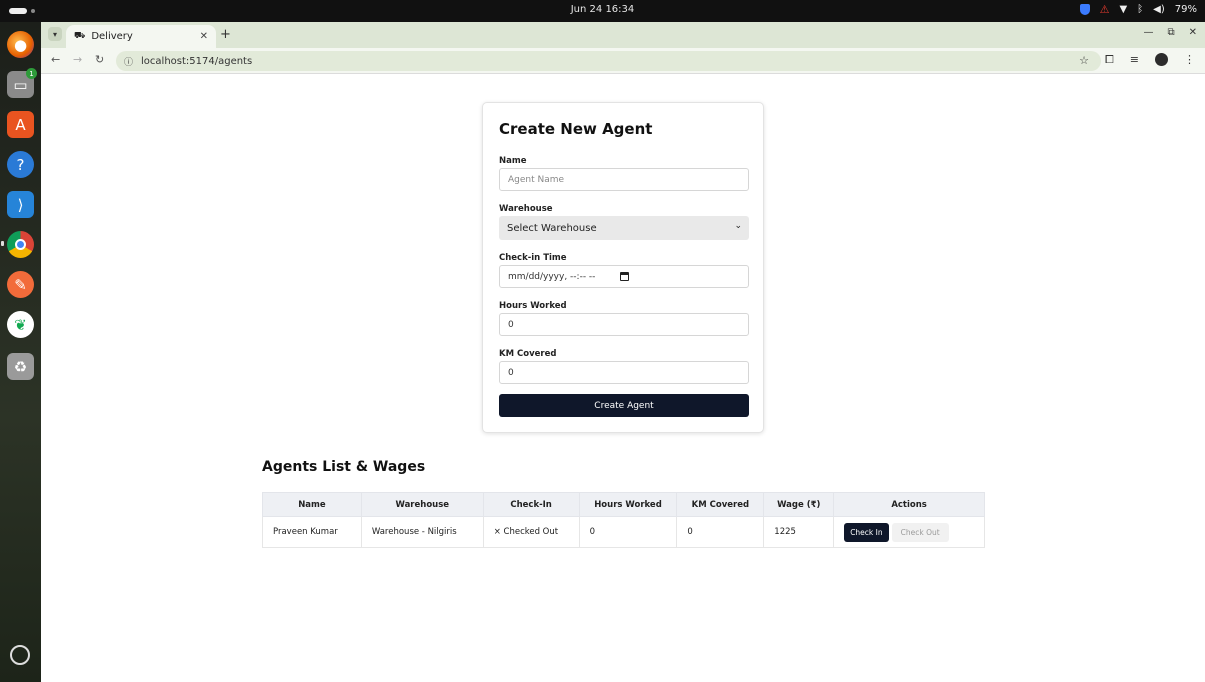 The image size is (1205, 682). I want to click on restore-icon: ⧉, so click(1170, 32).